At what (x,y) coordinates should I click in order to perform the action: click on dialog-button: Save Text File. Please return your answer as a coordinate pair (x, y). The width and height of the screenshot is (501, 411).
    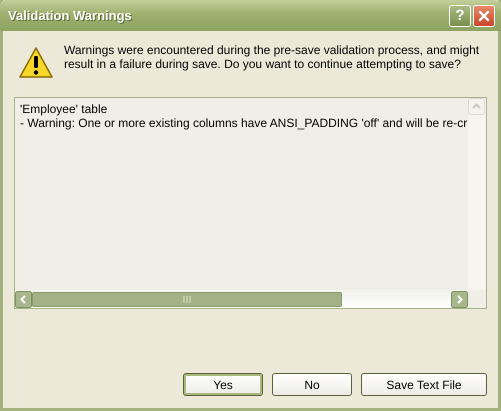
    Looking at the image, I should click on (424, 384).